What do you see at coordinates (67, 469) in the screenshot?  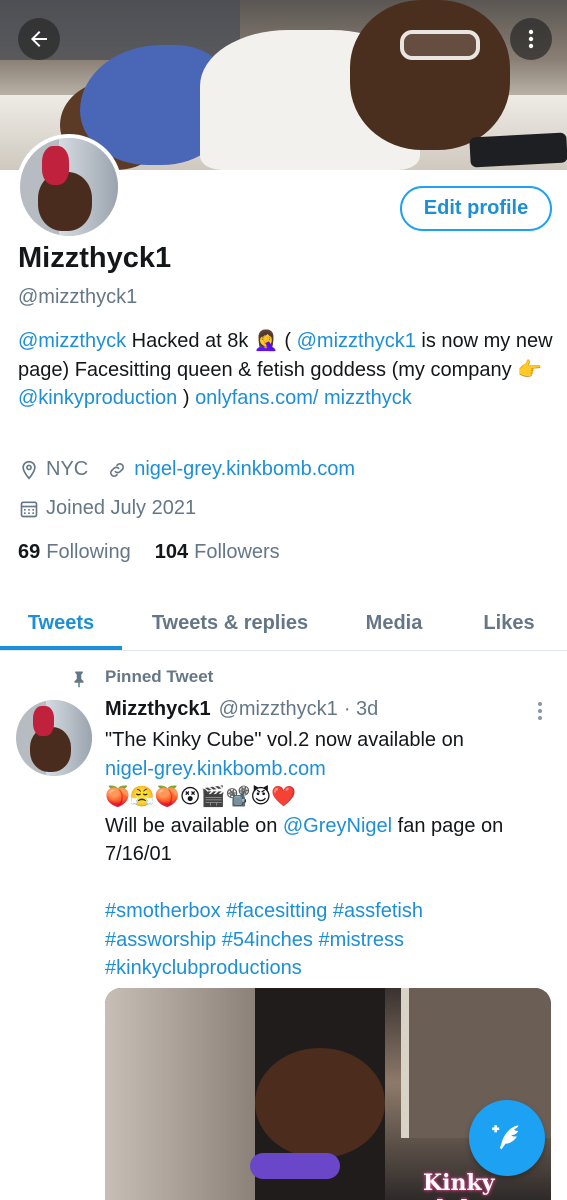 I see `profile-location: NYC` at bounding box center [67, 469].